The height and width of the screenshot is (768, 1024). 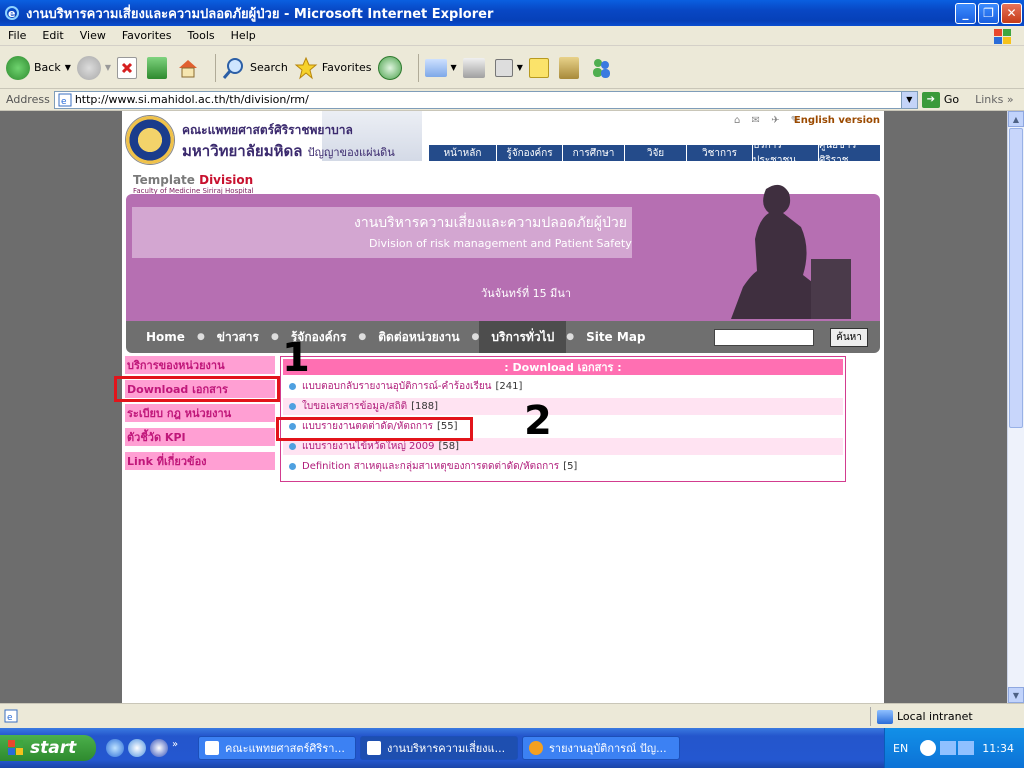 What do you see at coordinates (397, 386) in the screenshot?
I see `download-link: แบบตอบกลับรายงานอุบัติการณ์-คำร้องเรียน` at bounding box center [397, 386].